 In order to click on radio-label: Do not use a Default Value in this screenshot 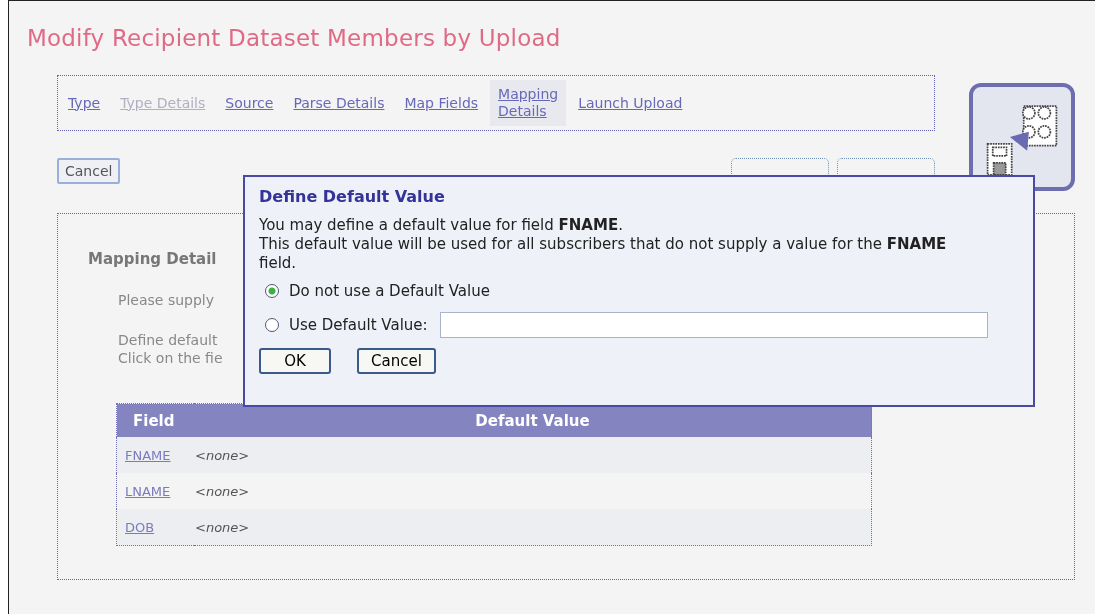, I will do `click(389, 291)`.